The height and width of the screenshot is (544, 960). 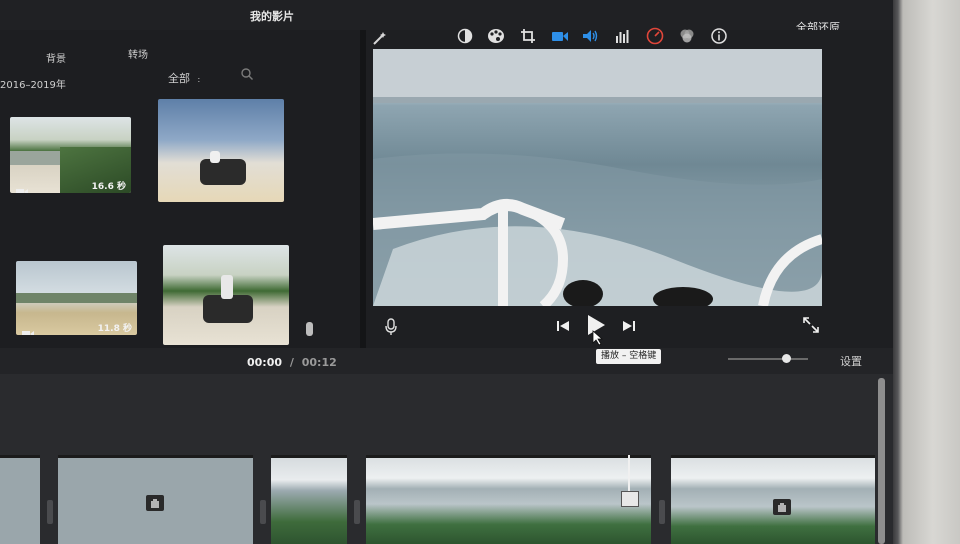 I want to click on total-time: 00:12, so click(x=319, y=362).